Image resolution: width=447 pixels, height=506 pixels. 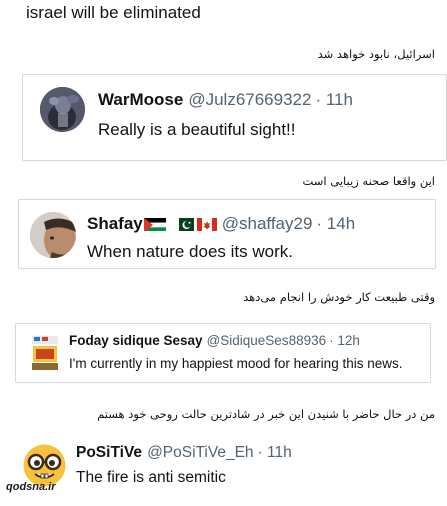 What do you see at coordinates (151, 477) in the screenshot?
I see `tweet-text: The fire is anti semitic` at bounding box center [151, 477].